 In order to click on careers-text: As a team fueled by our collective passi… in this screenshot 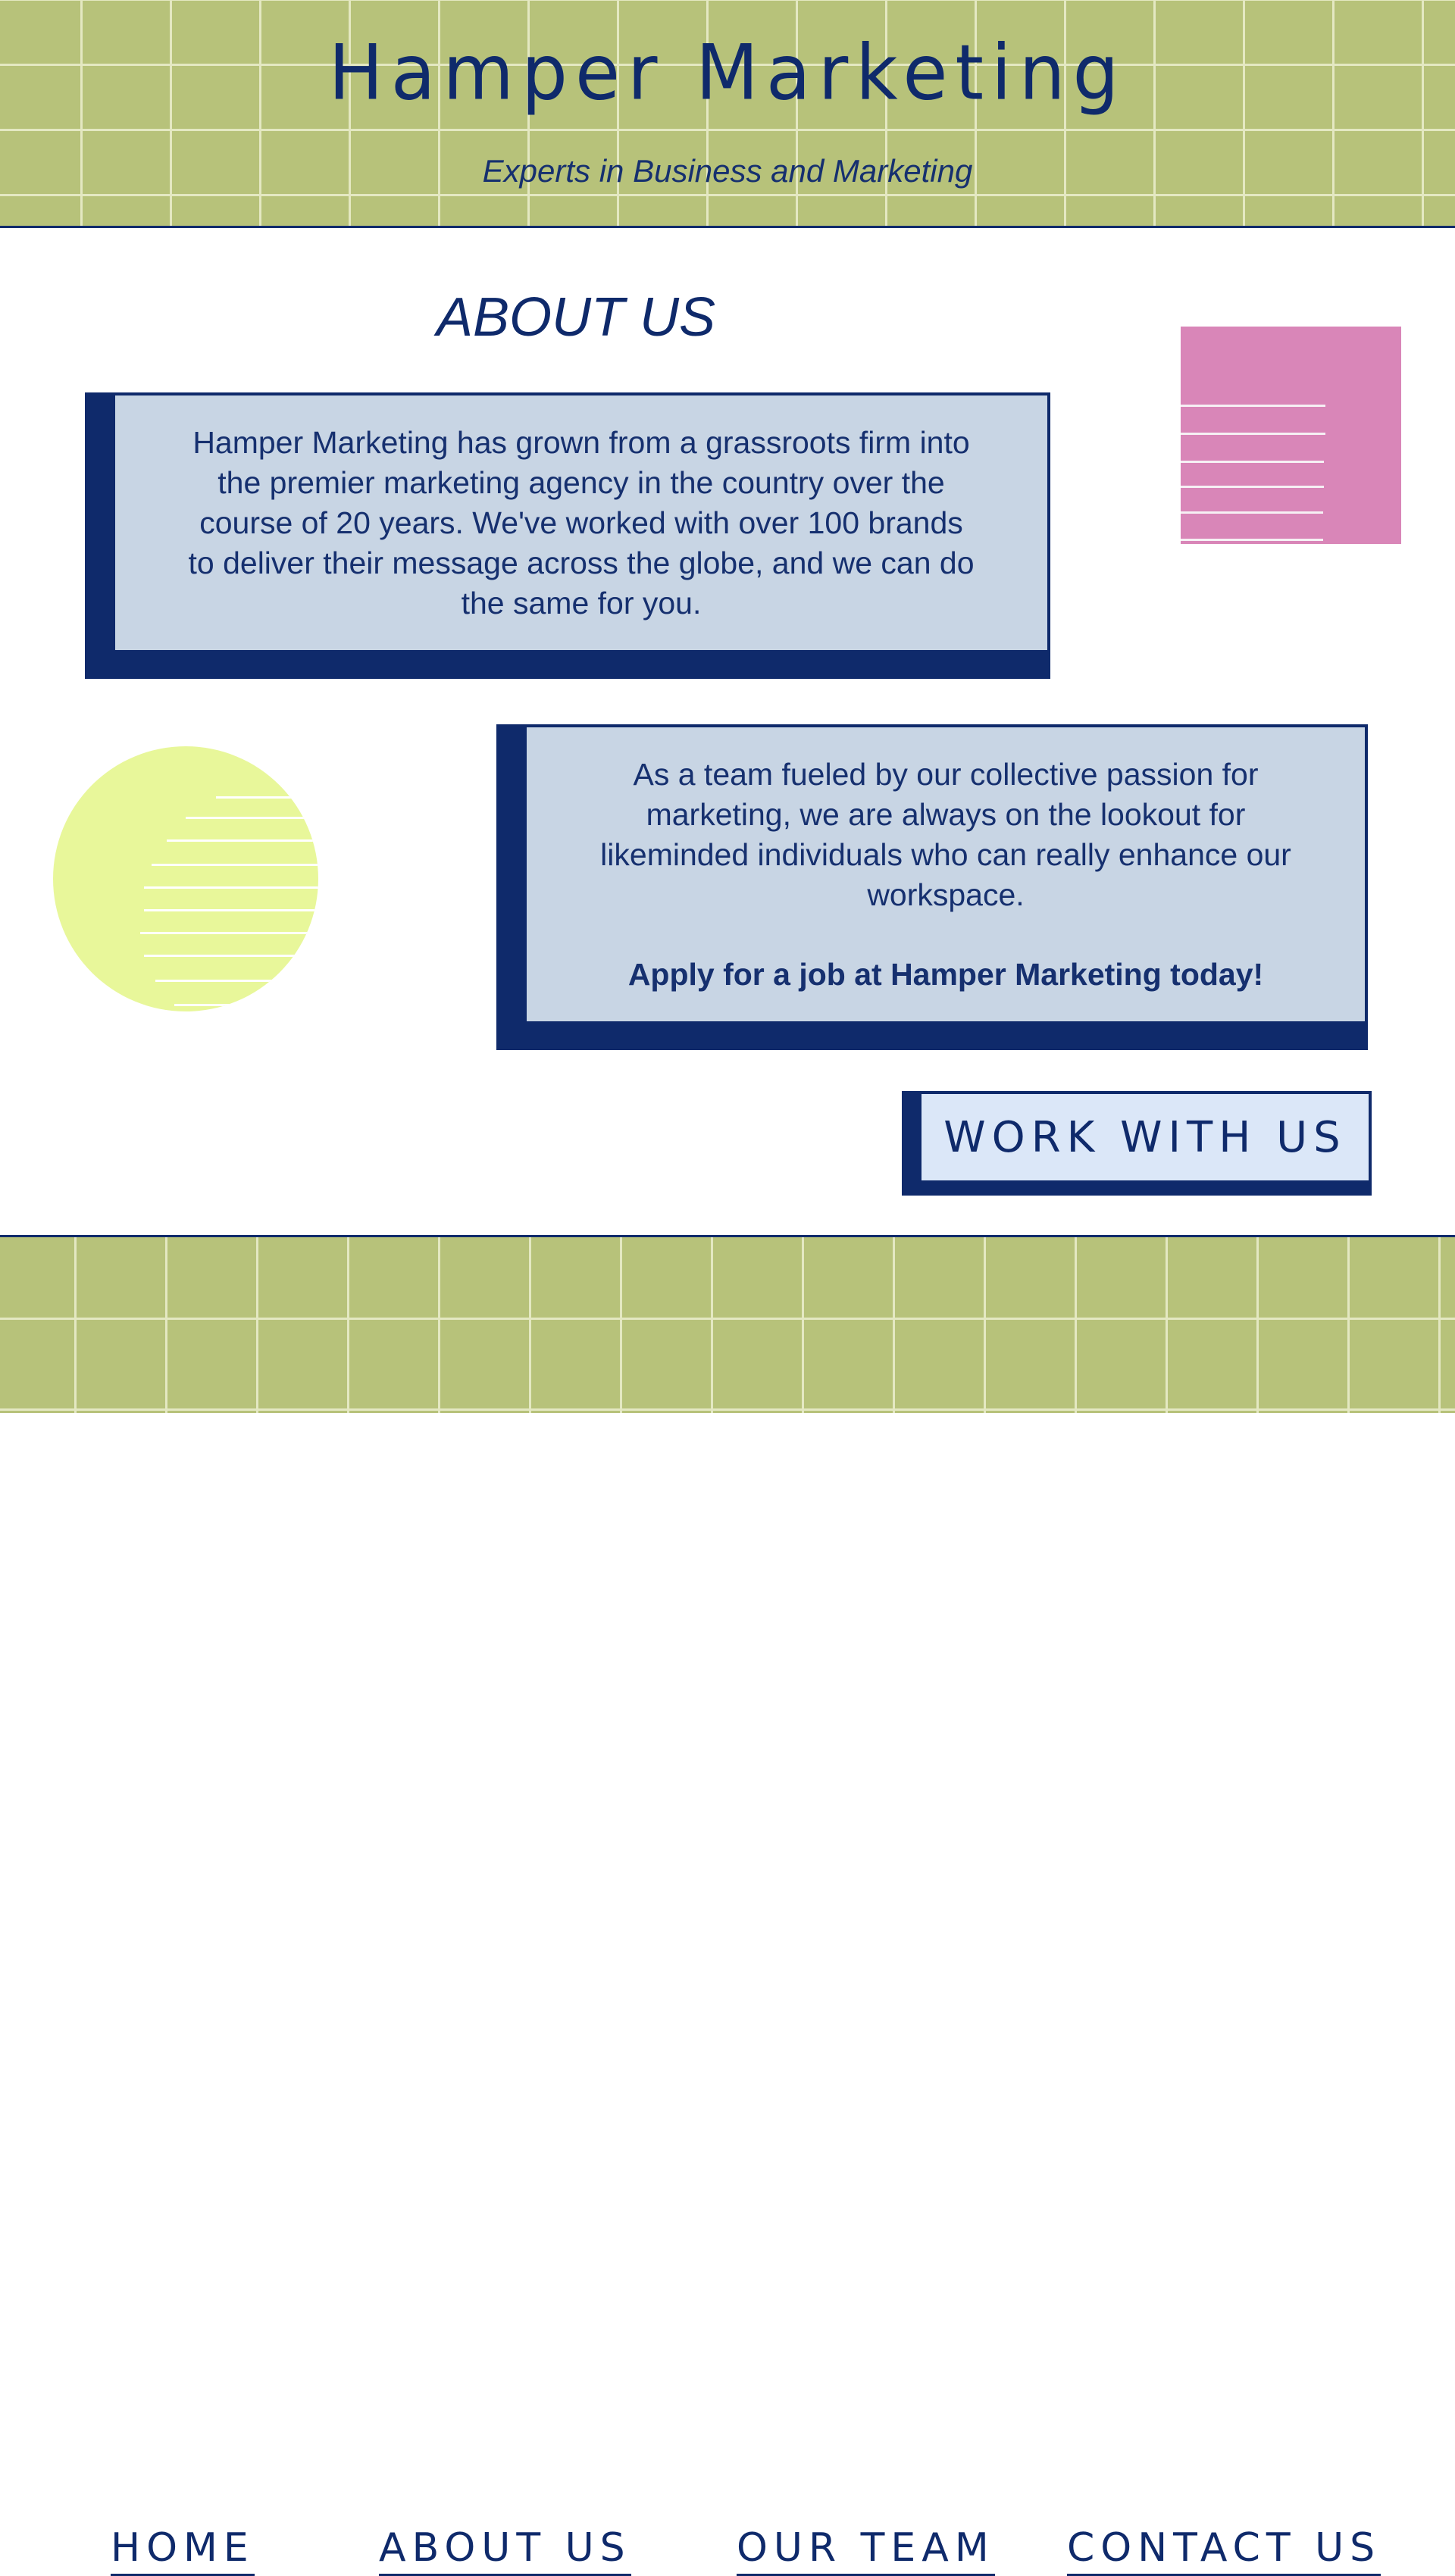, I will do `click(945, 834)`.